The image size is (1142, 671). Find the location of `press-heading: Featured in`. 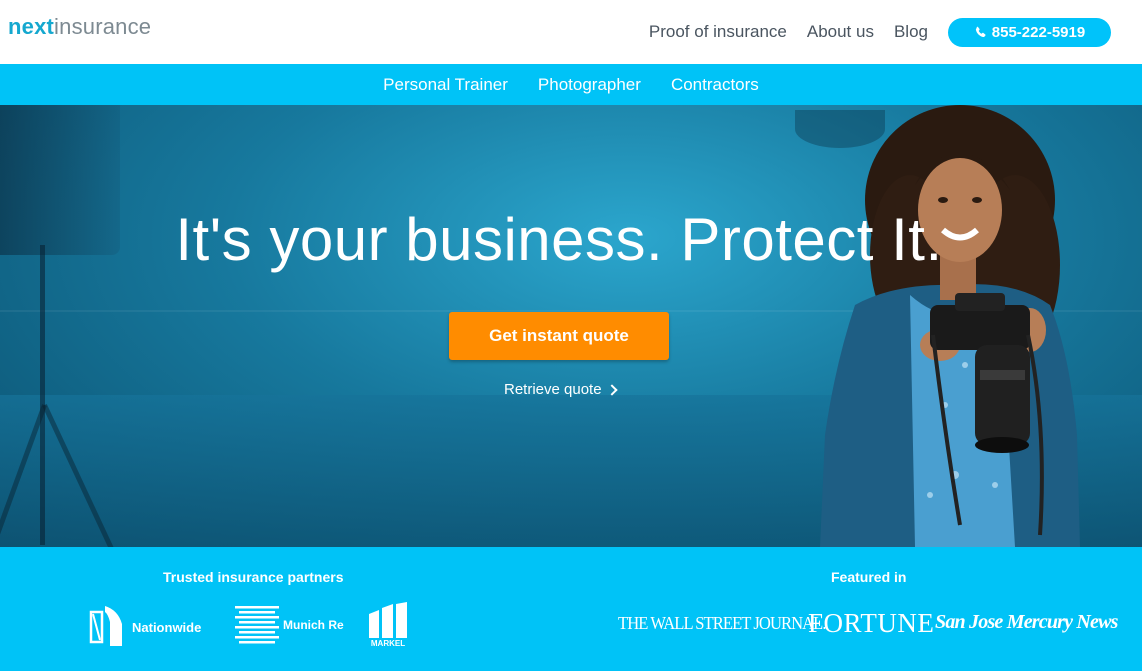

press-heading: Featured in is located at coordinates (869, 577).